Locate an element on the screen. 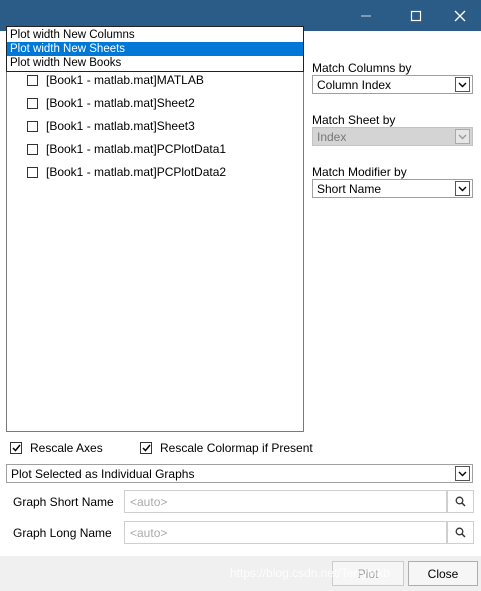 The height and width of the screenshot is (591, 481). sheet-label: [Book1 - matlab.mat]PCPlotData1 is located at coordinates (136, 149).